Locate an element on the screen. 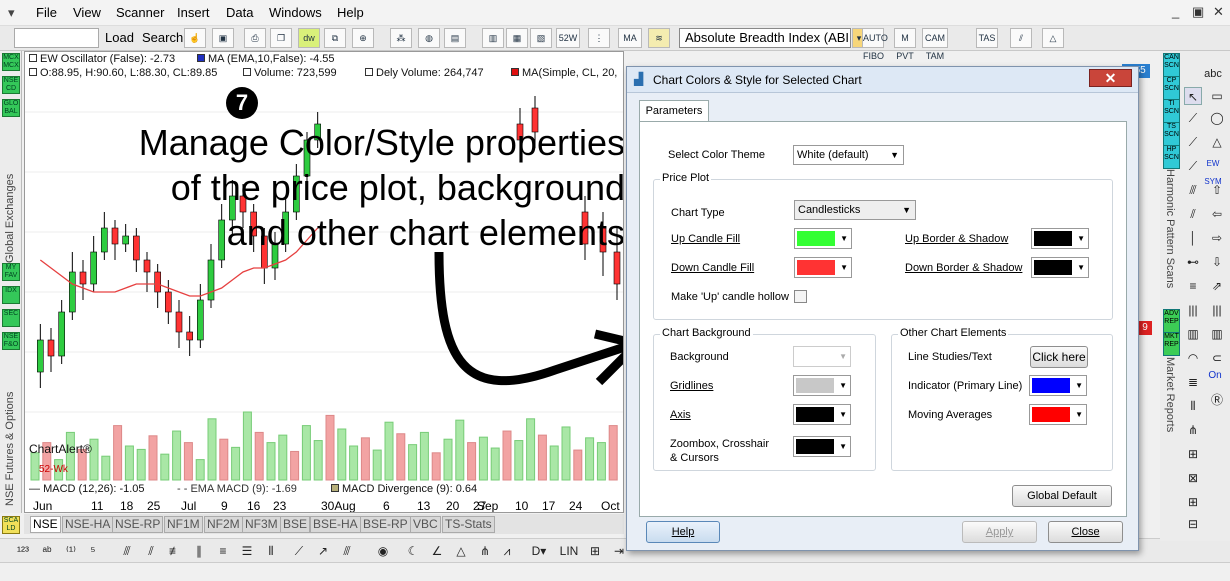 The width and height of the screenshot is (1230, 581). moving-averages-picker: ▼ is located at coordinates (1058, 414).